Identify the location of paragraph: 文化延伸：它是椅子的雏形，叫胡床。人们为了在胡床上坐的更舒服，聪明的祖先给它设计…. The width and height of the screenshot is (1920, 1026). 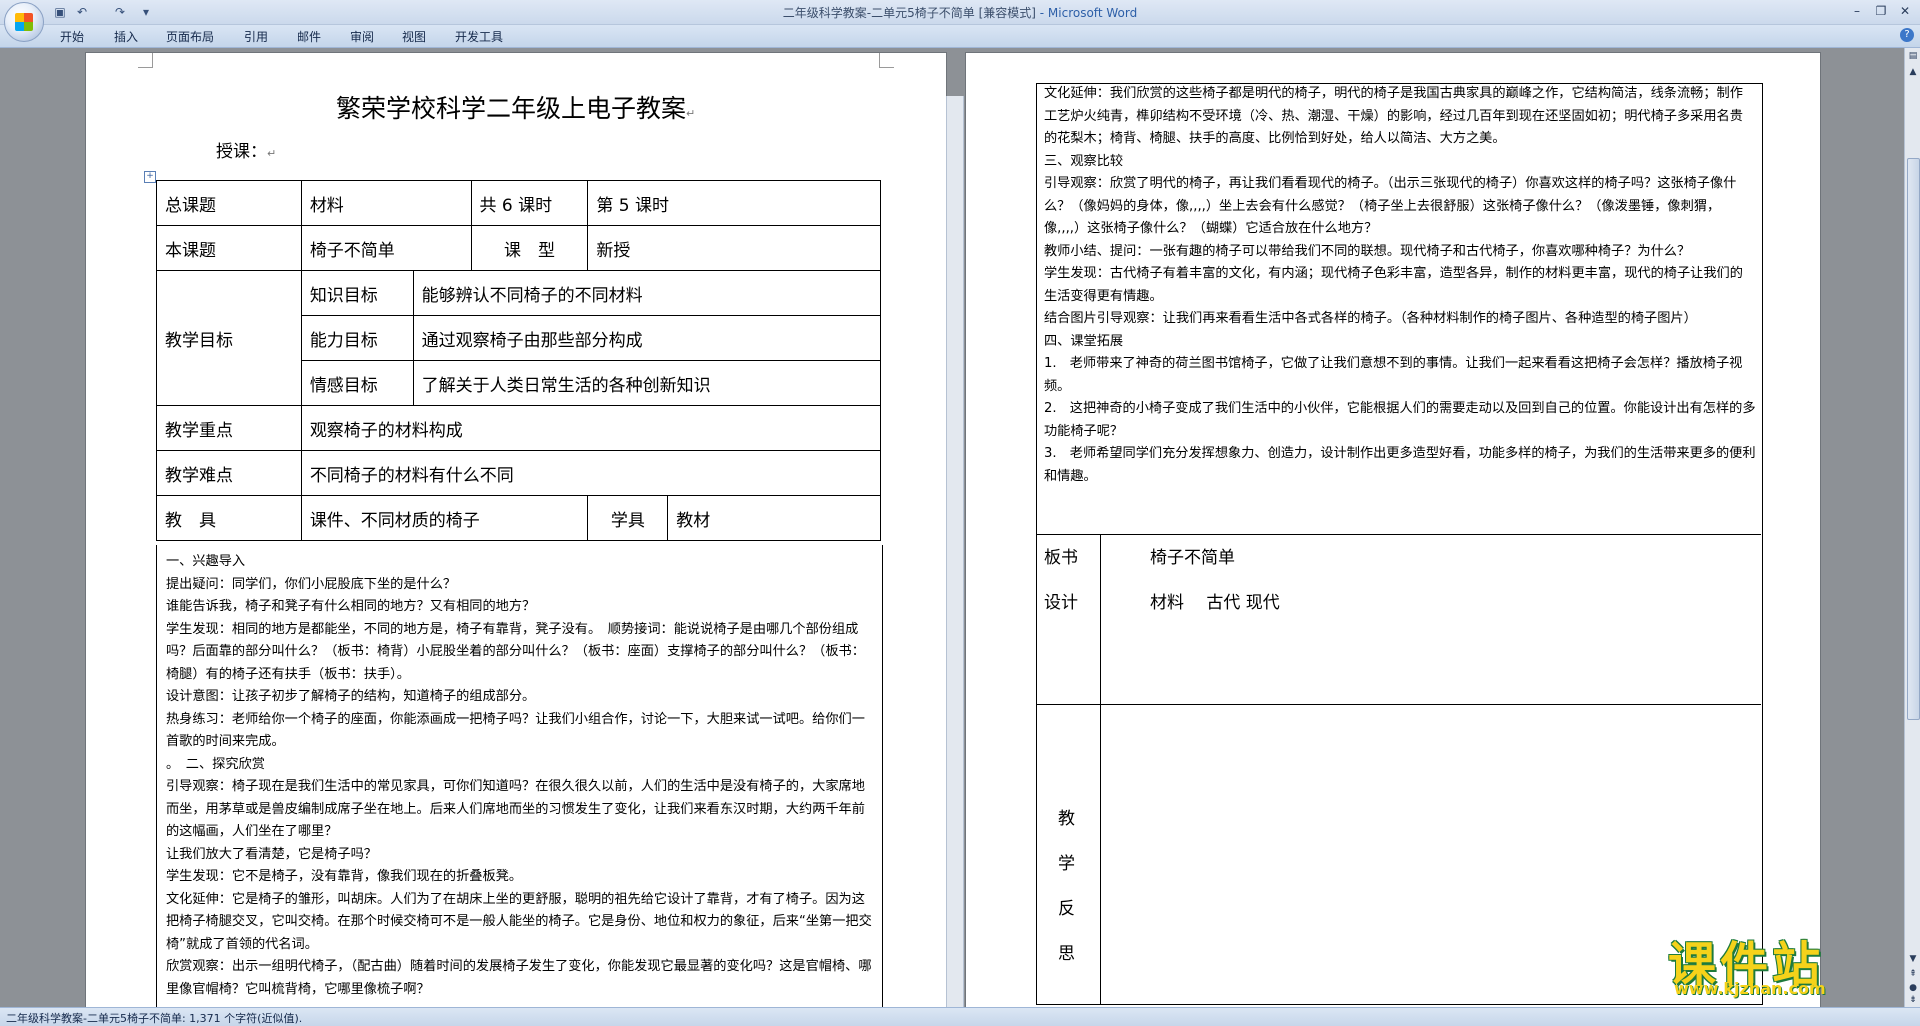
(519, 921).